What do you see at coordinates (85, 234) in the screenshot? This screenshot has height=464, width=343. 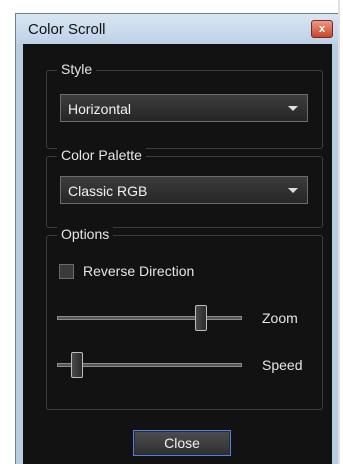 I see `options-group-label: Options` at bounding box center [85, 234].